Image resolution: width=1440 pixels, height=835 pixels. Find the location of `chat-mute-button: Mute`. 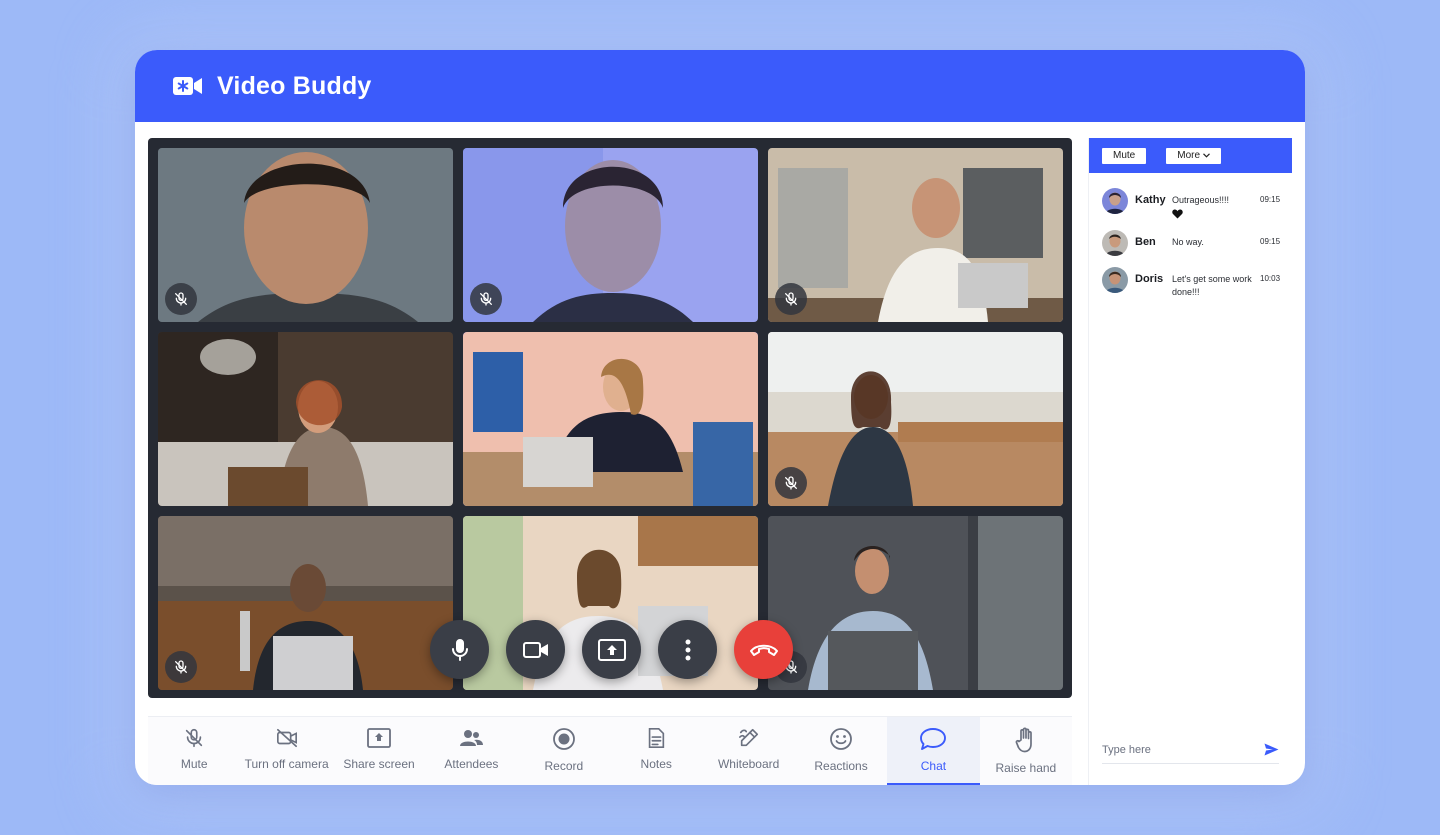

chat-mute-button: Mute is located at coordinates (1124, 155).